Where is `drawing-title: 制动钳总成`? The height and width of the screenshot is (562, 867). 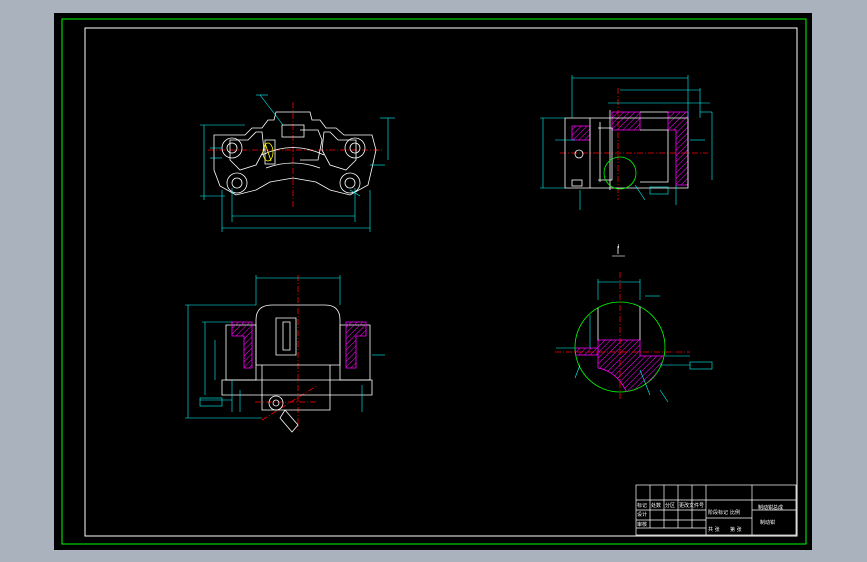 drawing-title: 制动钳总成 is located at coordinates (771, 508).